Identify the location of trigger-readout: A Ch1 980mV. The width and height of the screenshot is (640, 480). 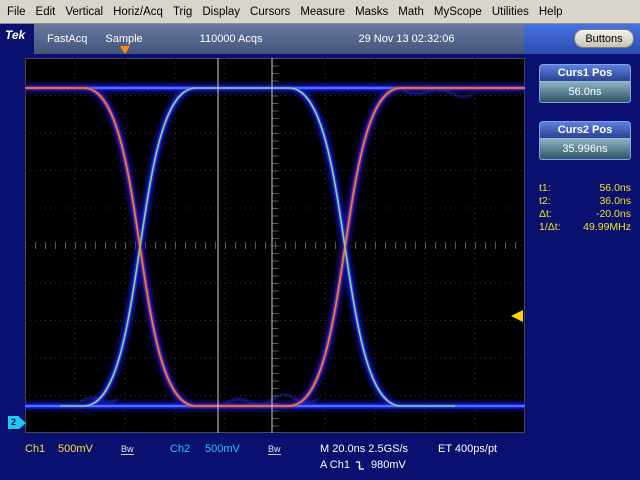
(363, 465).